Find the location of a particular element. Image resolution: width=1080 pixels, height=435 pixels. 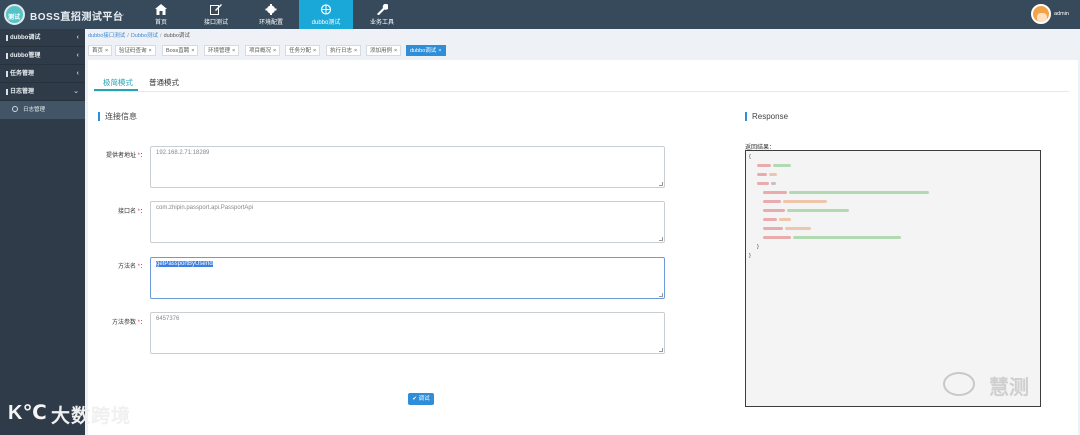

tab-dubbo-debug: dubbo调试 × is located at coordinates (426, 50).